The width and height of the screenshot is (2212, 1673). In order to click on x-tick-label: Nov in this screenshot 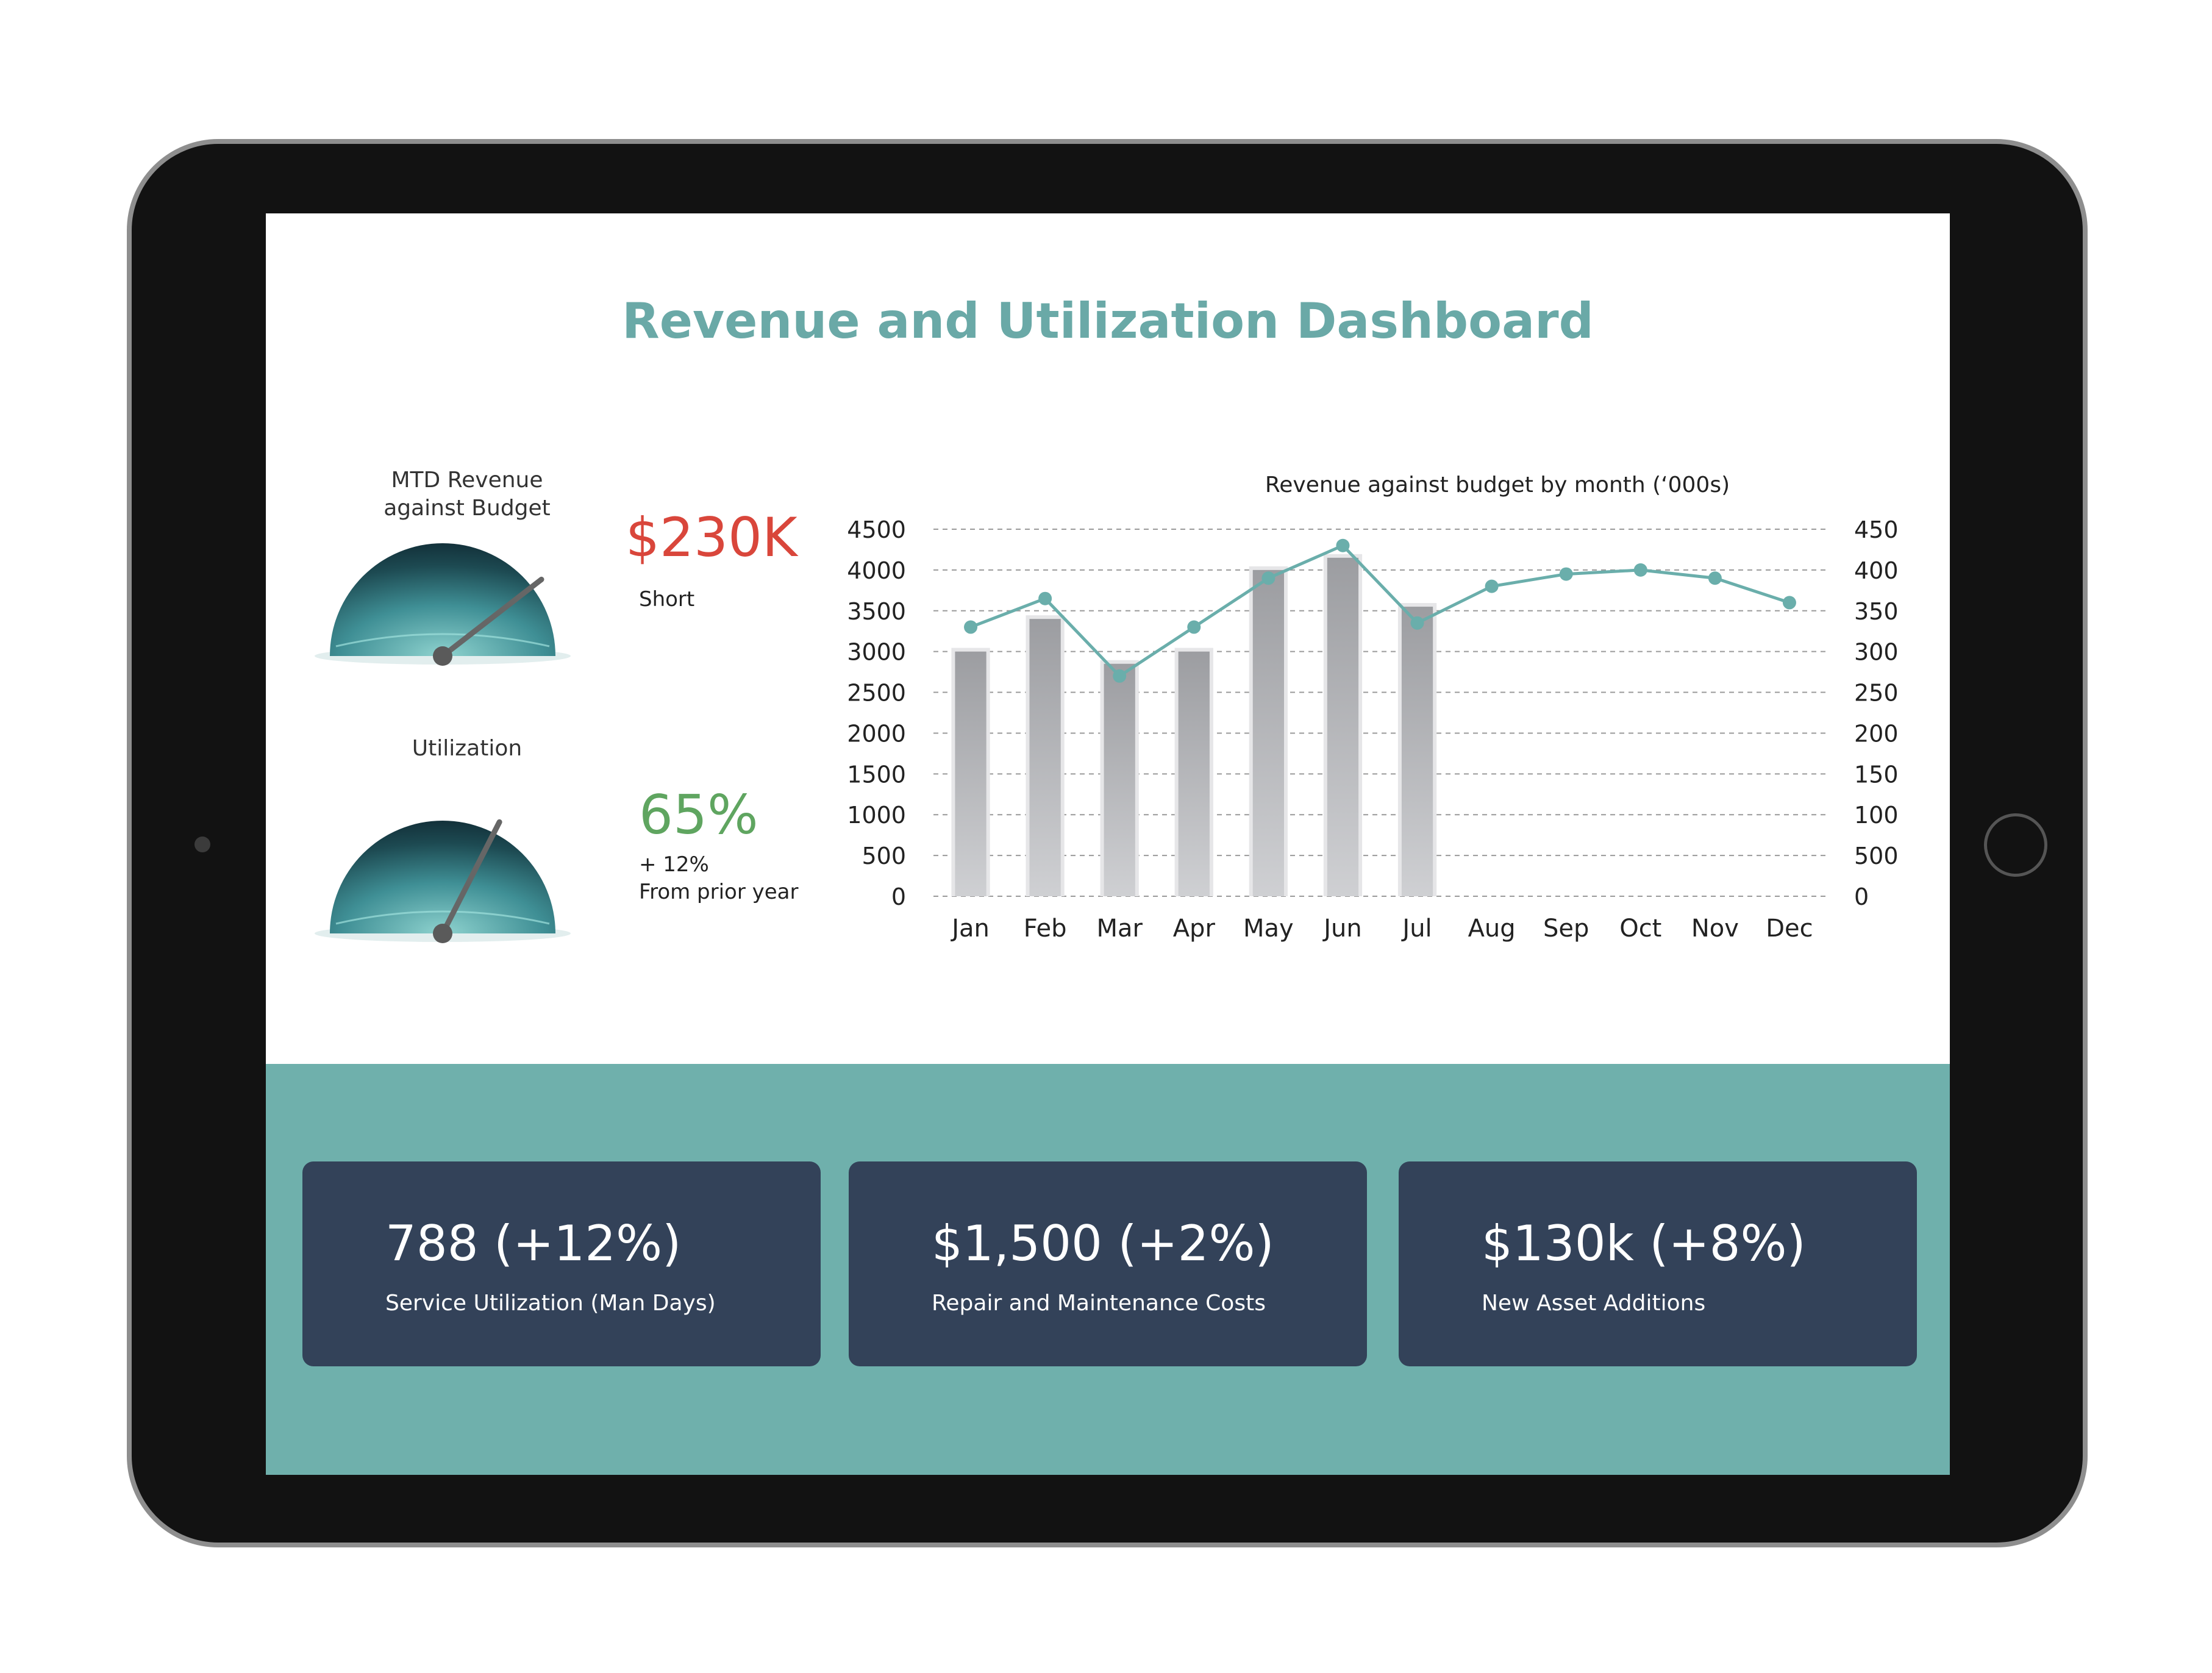, I will do `click(1715, 929)`.